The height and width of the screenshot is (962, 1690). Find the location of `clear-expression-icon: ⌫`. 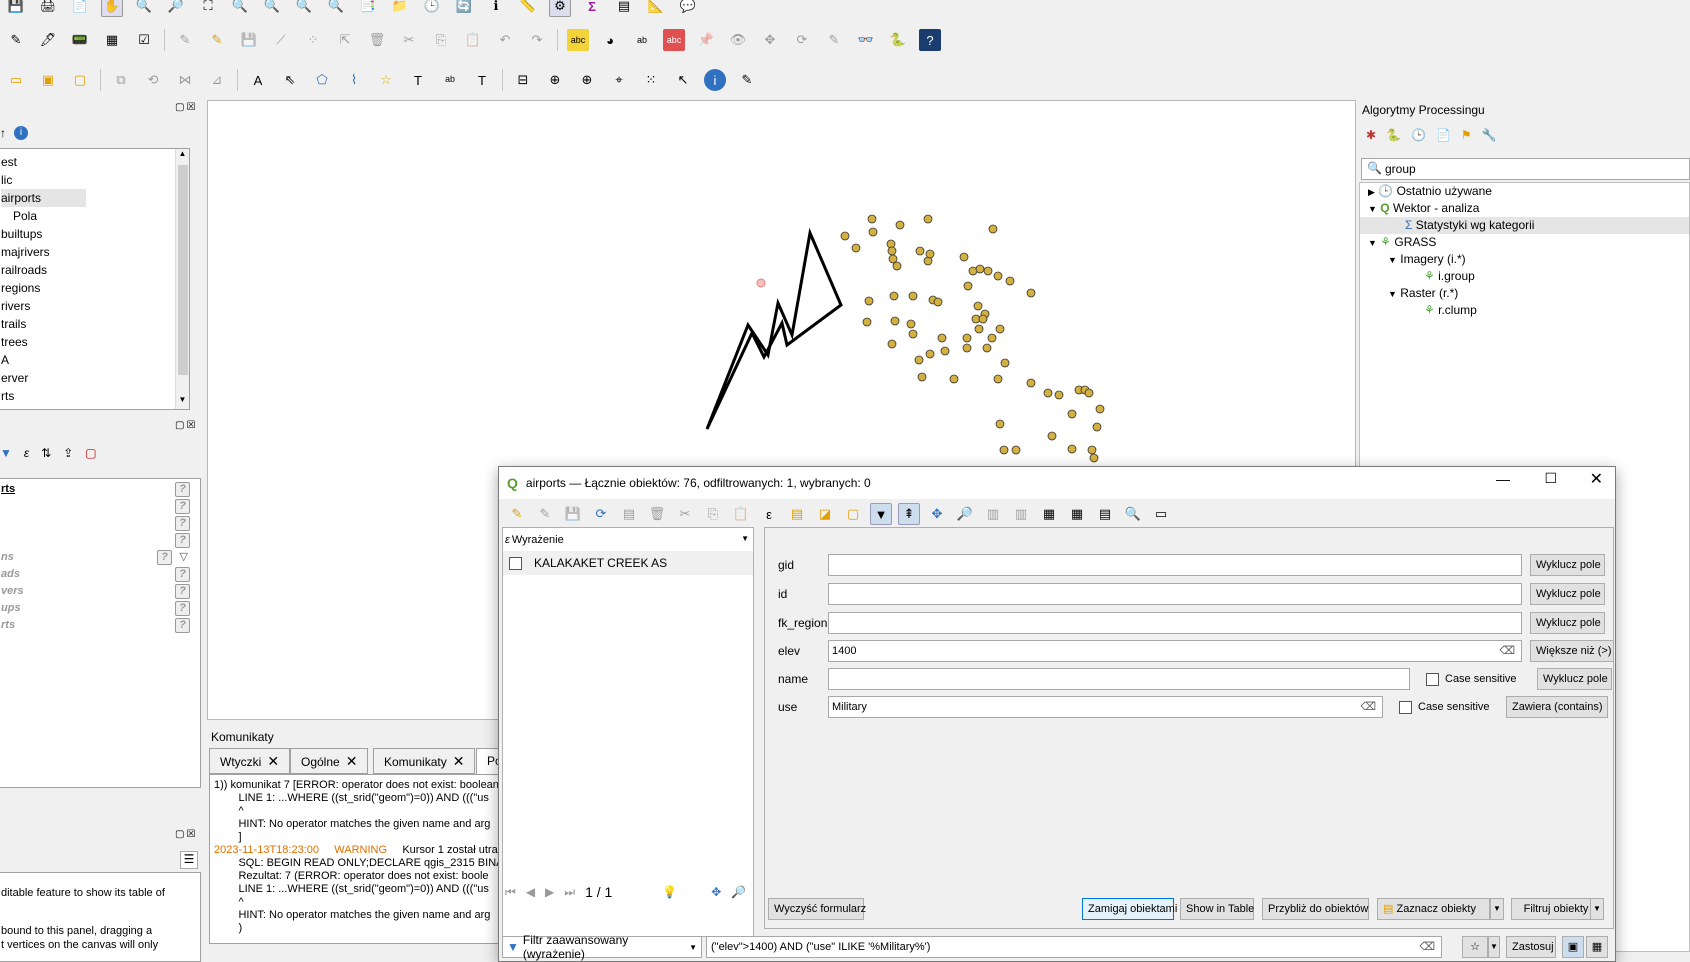

clear-expression-icon: ⌫ is located at coordinates (1427, 947).